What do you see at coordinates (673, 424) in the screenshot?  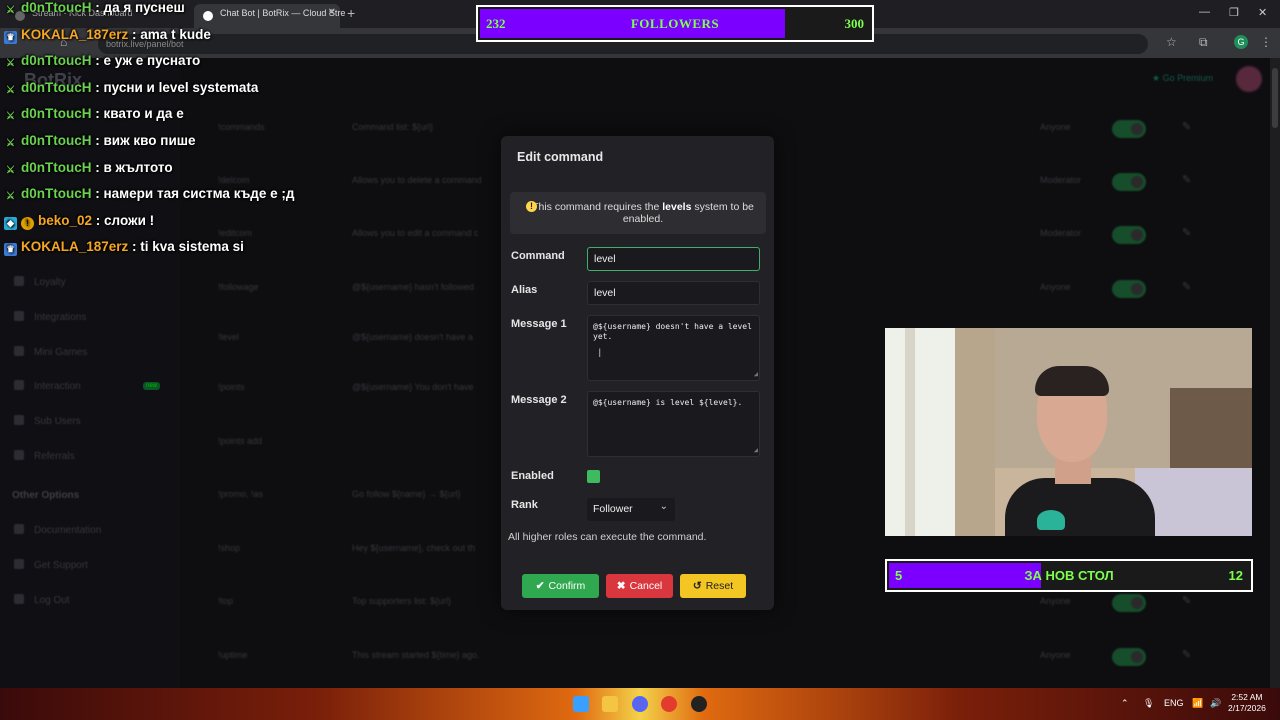 I see `message2-textarea: @${username} is level ${level}. ◢` at bounding box center [673, 424].